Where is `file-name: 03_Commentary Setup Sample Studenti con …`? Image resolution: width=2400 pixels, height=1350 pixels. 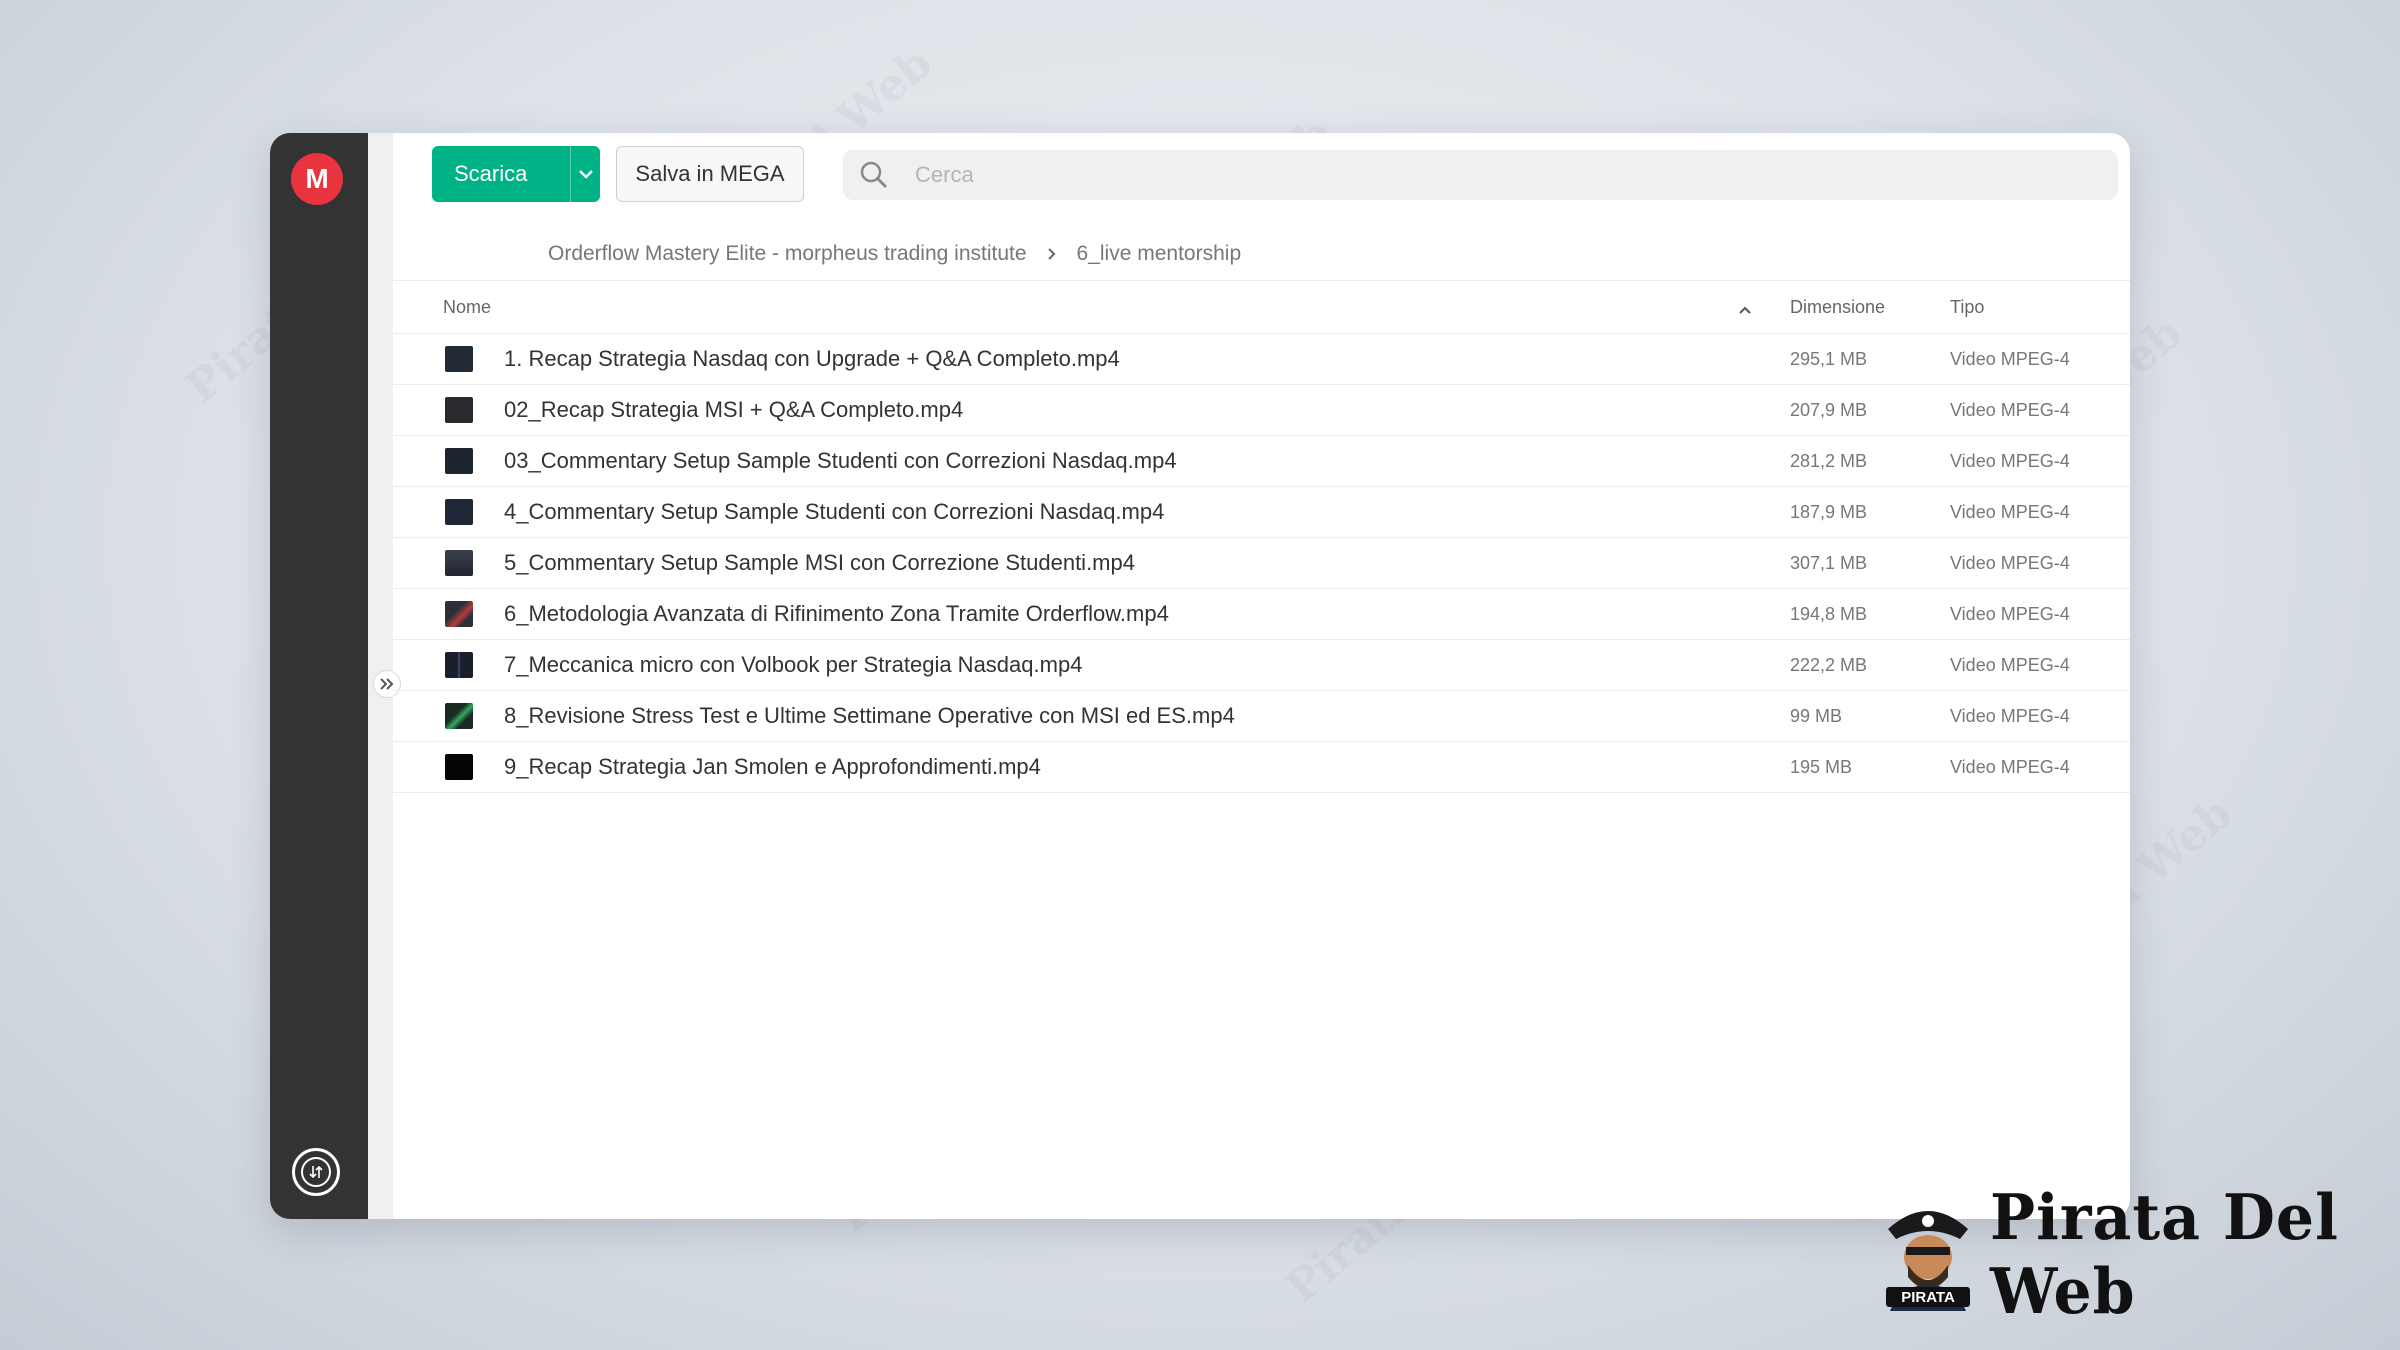 file-name: 03_Commentary Setup Sample Studenti con … is located at coordinates (840, 460).